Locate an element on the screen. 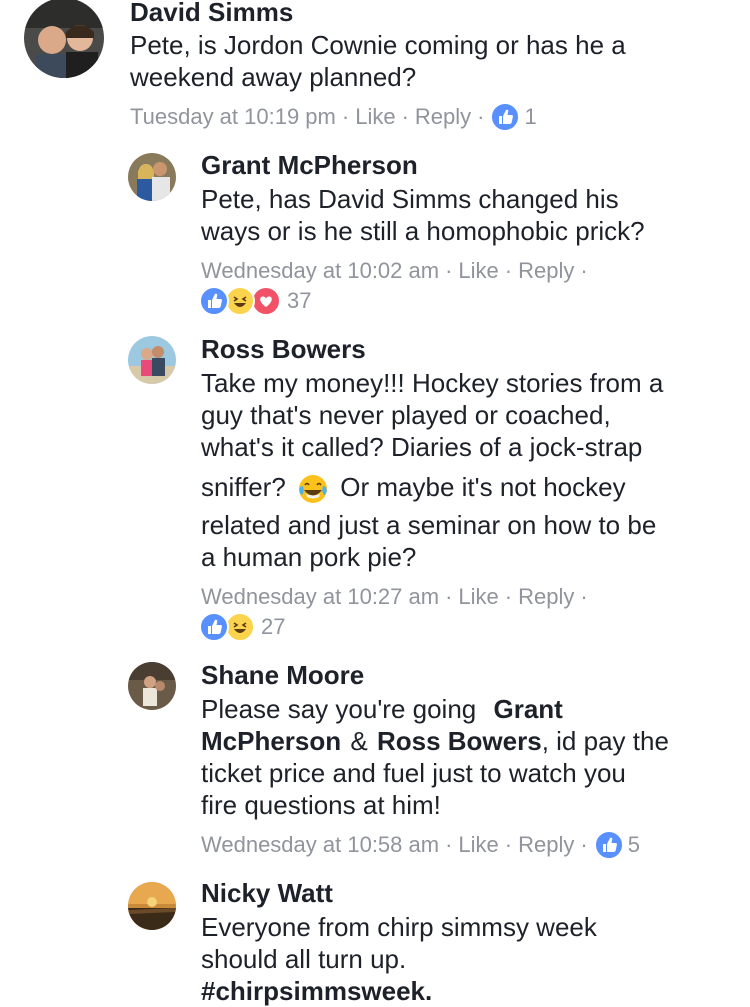  comment-author: David Simms is located at coordinates (211, 14).